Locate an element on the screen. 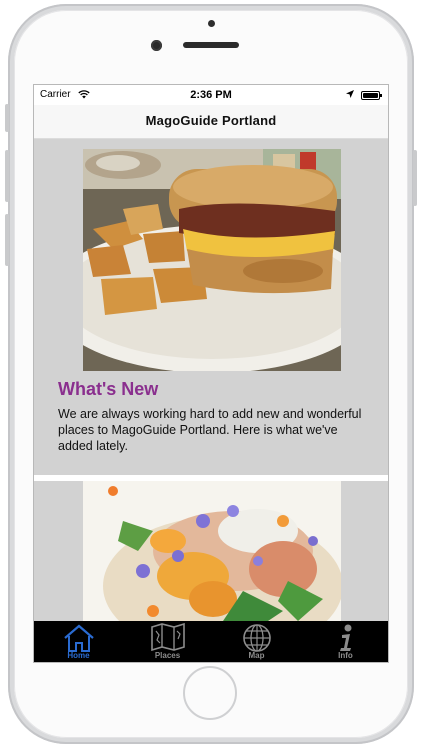  tab-map: Map is located at coordinates (256, 641).